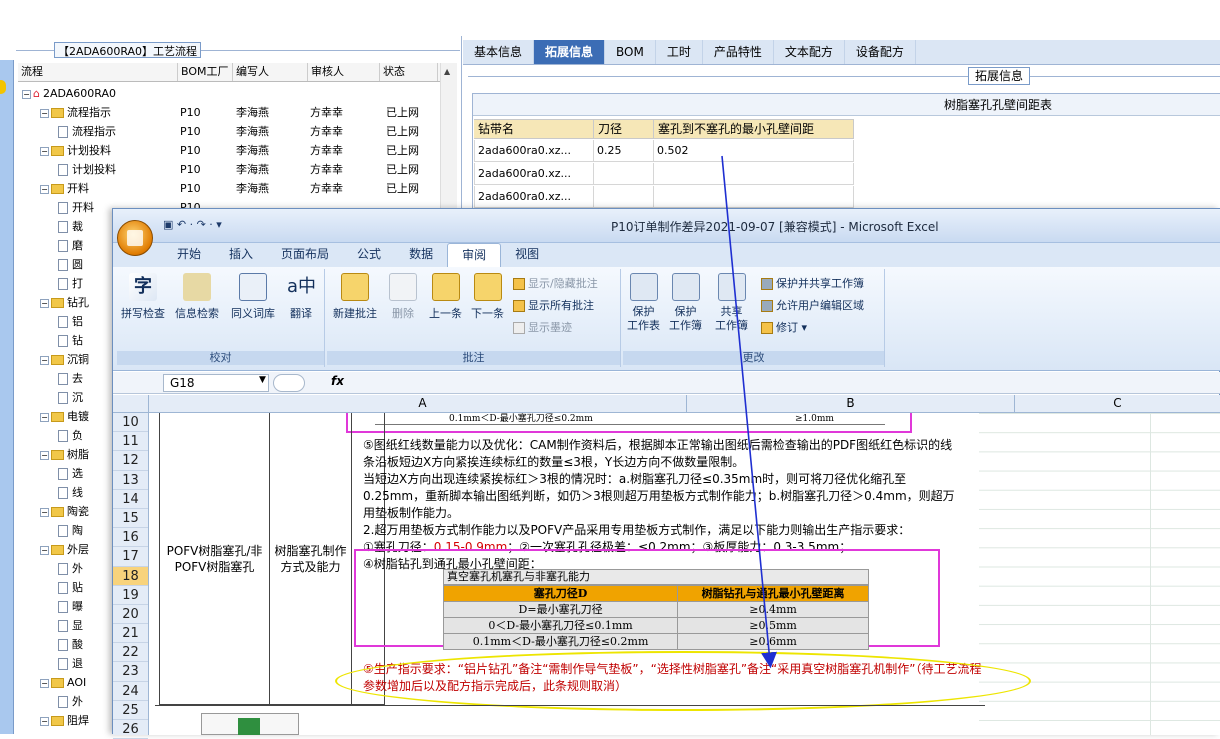 Image resolution: width=1220 pixels, height=739 pixels. Describe the element at coordinates (64, 720) in the screenshot. I see `tree-node: − 阻焊` at that location.